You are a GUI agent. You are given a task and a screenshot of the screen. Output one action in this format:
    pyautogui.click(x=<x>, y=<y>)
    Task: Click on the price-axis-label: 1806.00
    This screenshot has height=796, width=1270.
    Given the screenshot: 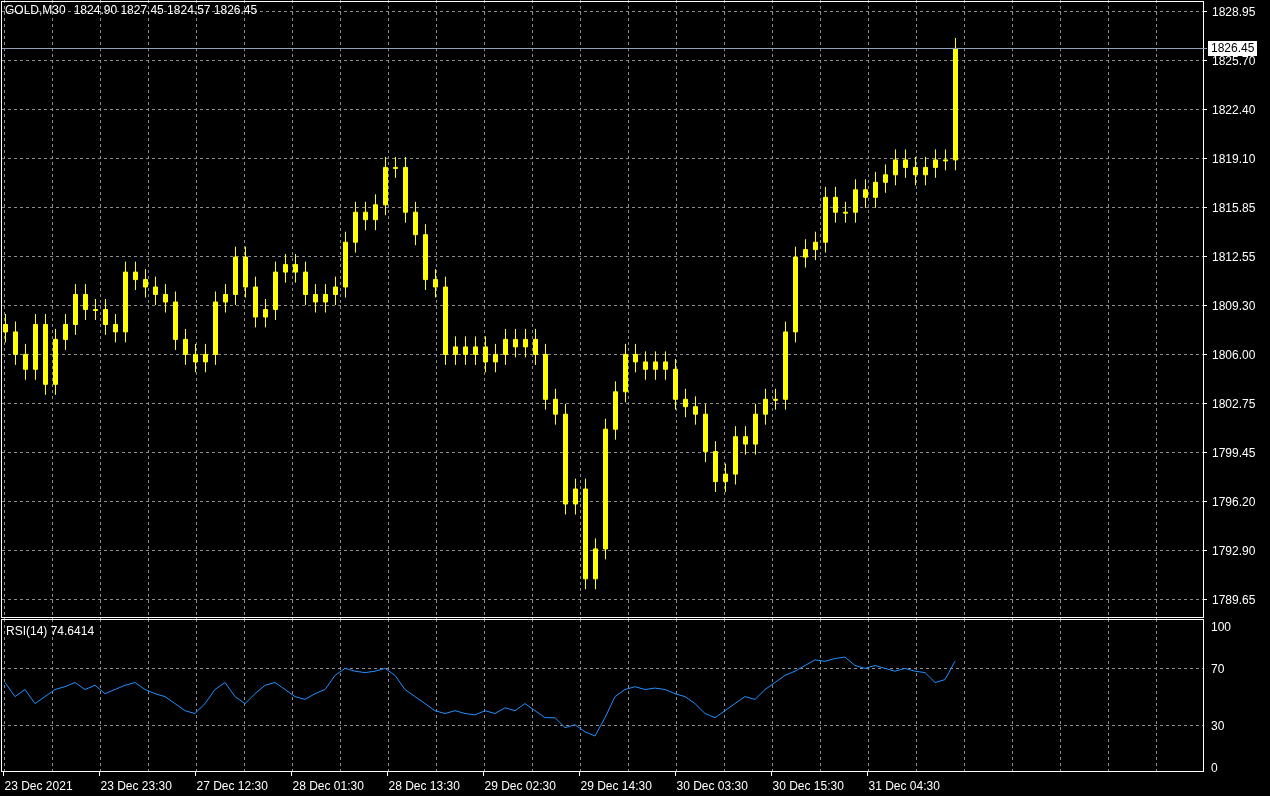 What is the action you would take?
    pyautogui.click(x=1234, y=354)
    